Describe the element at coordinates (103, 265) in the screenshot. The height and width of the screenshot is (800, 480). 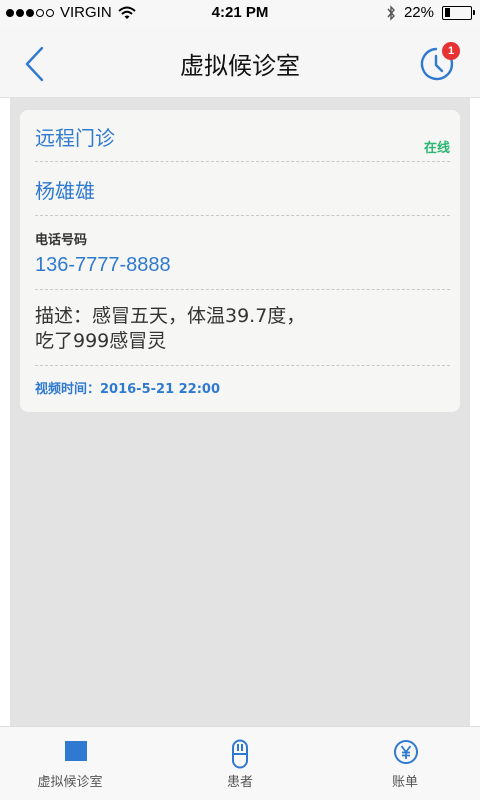
I see `phone-number-link: 136-7777-8888` at that location.